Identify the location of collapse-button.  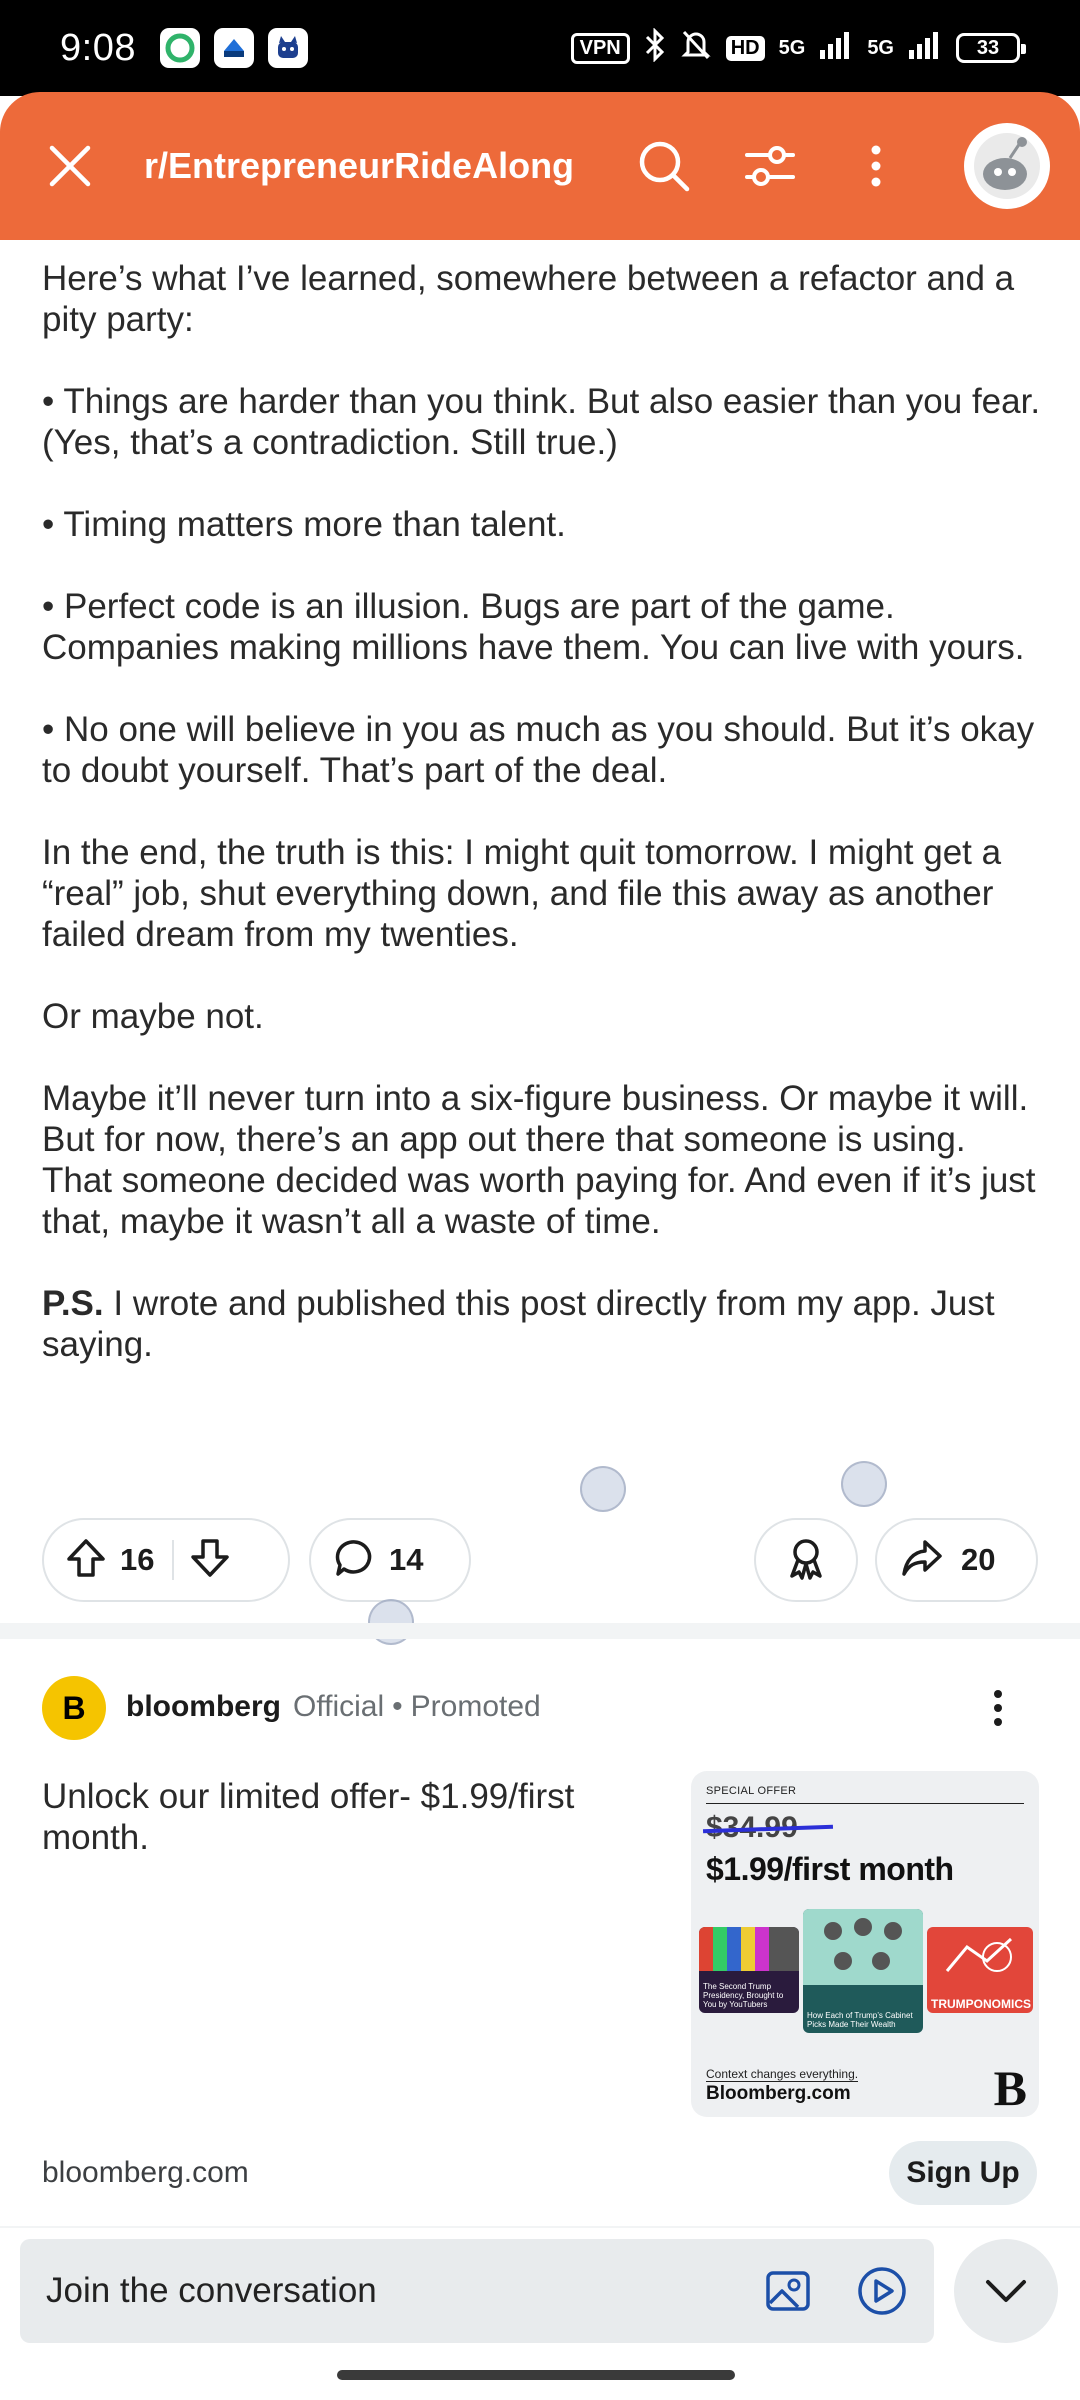
(1006, 2291).